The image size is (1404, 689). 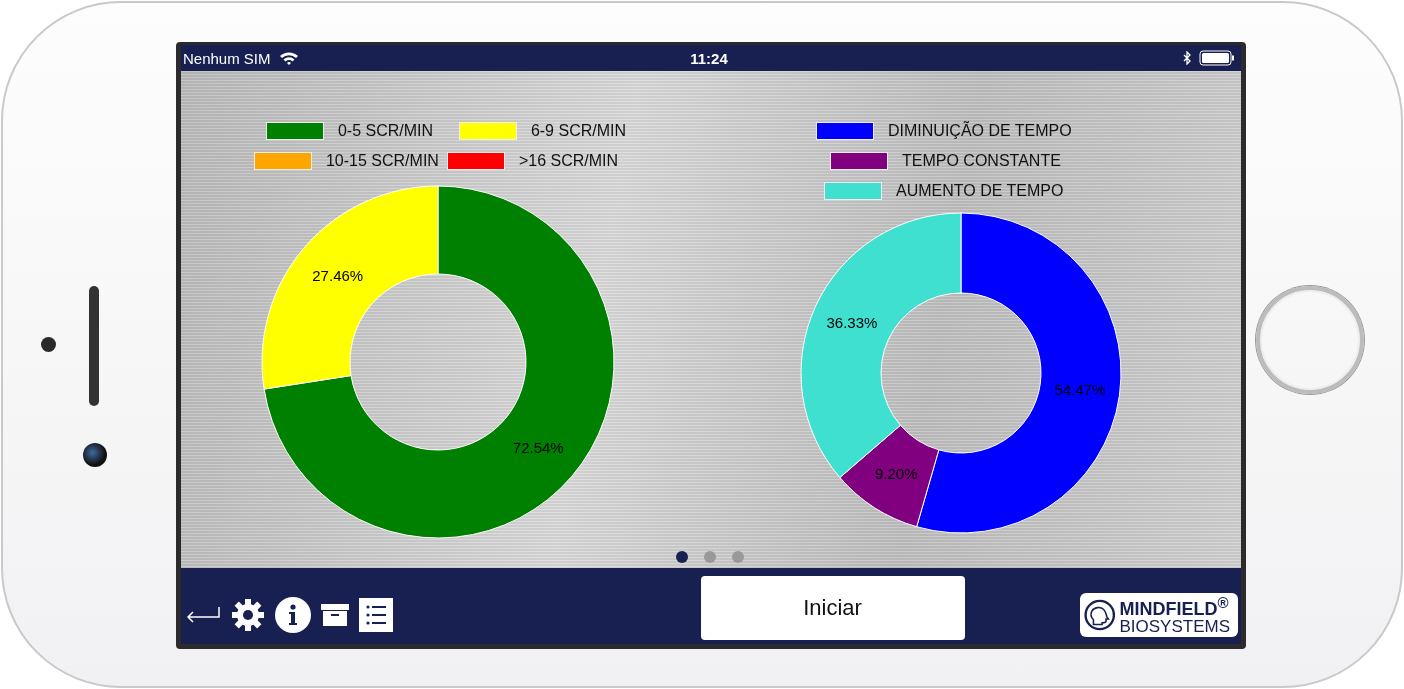 I want to click on legend-label: 0-5 SCR/MIN, so click(x=385, y=131).